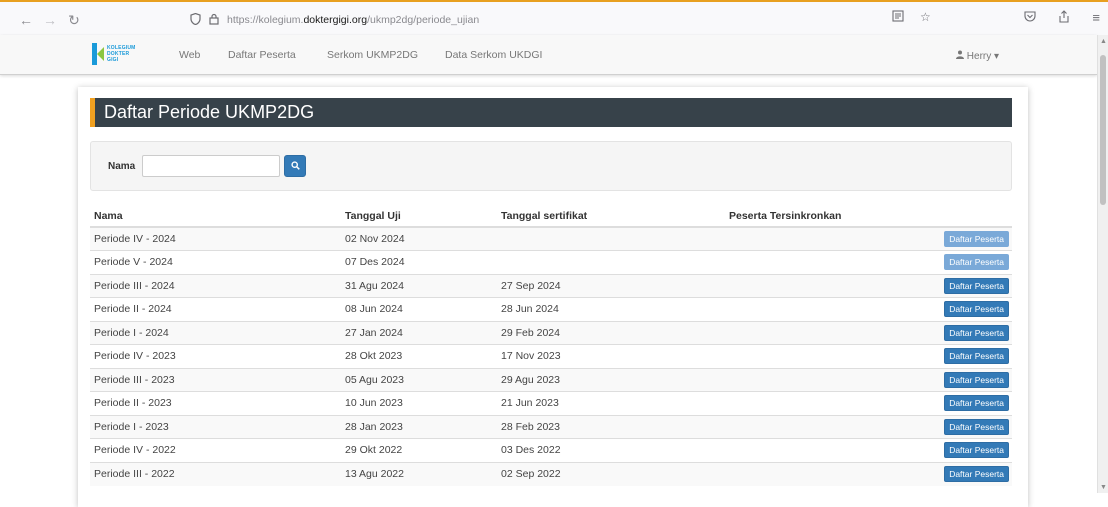 This screenshot has width=1108, height=507. I want to click on url-path: /ukmp2dg/periode_ujian, so click(423, 20).